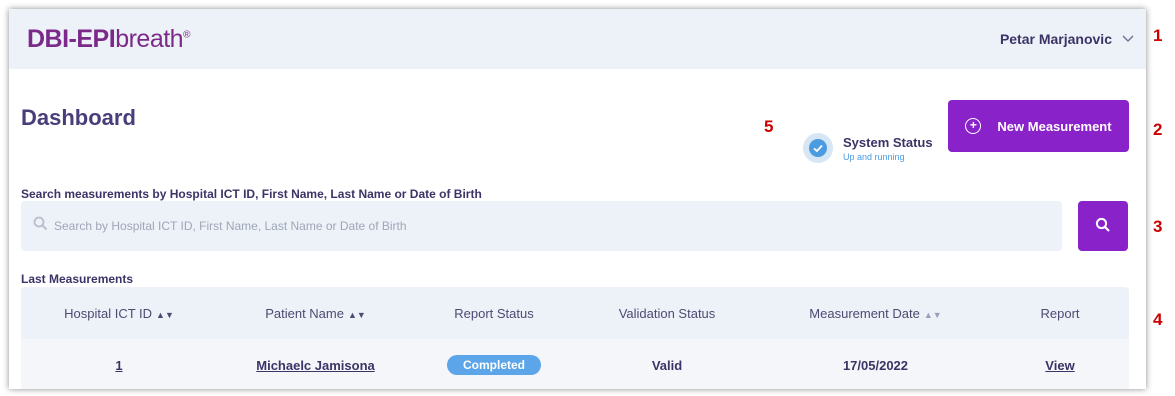  What do you see at coordinates (1158, 226) in the screenshot?
I see `annotation-marker-3: 3` at bounding box center [1158, 226].